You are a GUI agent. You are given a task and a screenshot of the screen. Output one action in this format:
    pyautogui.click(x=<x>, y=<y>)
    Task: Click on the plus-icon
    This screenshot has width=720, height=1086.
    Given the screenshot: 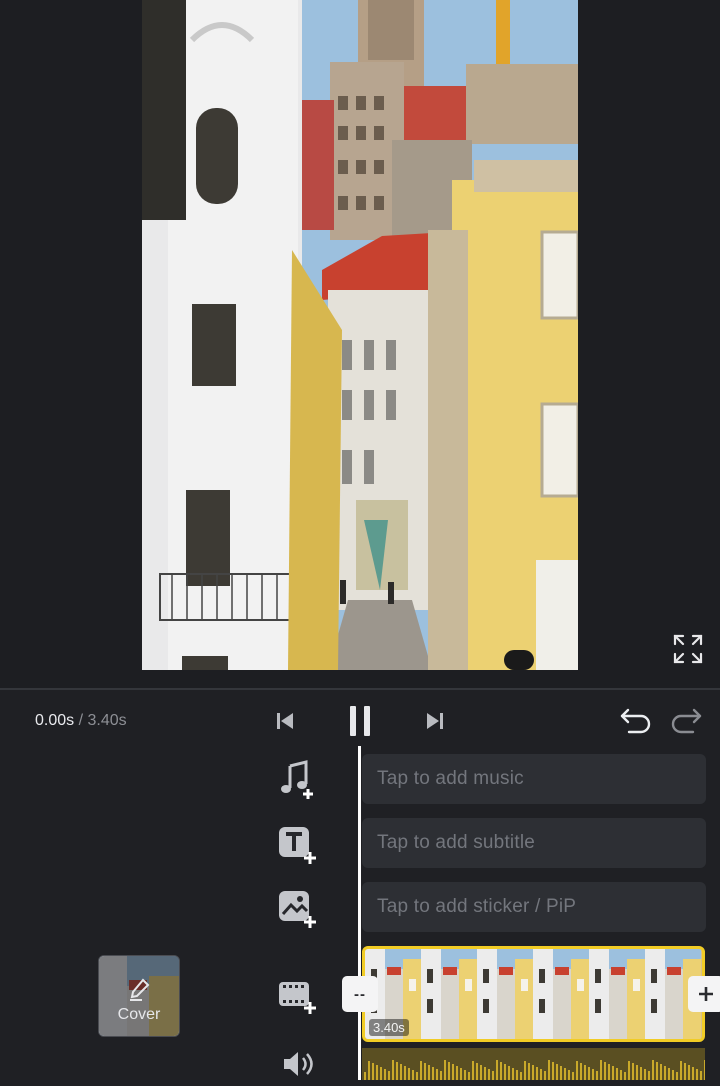 What is the action you would take?
    pyautogui.click(x=706, y=994)
    